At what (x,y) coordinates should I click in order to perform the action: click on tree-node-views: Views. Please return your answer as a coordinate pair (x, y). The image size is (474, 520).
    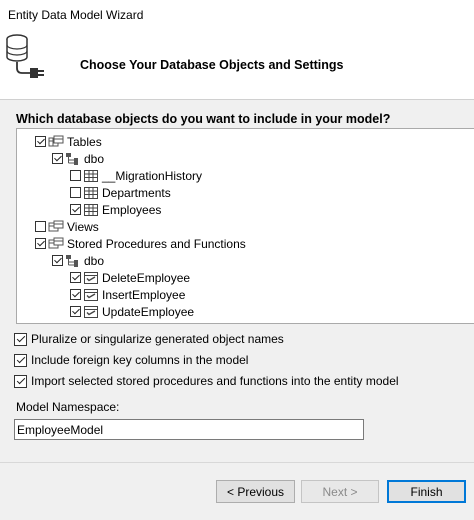
    Looking at the image, I should click on (67, 226).